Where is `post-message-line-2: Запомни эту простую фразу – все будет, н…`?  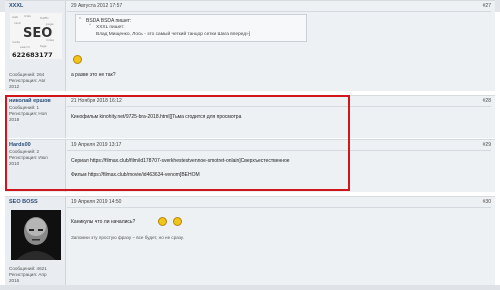 post-message-line-2: Запомни эту простую фразу – все будет, н… is located at coordinates (127, 237).